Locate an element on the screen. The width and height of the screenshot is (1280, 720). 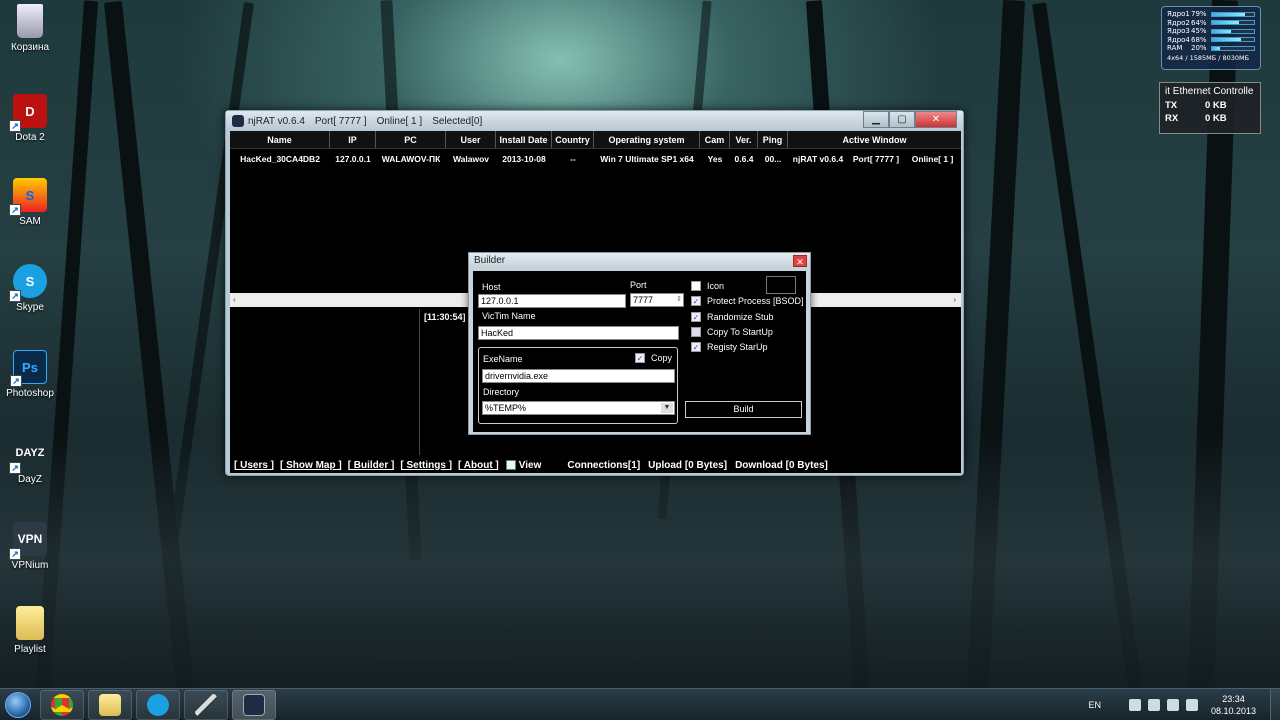
taskbar-pen-tool is located at coordinates (206, 704).